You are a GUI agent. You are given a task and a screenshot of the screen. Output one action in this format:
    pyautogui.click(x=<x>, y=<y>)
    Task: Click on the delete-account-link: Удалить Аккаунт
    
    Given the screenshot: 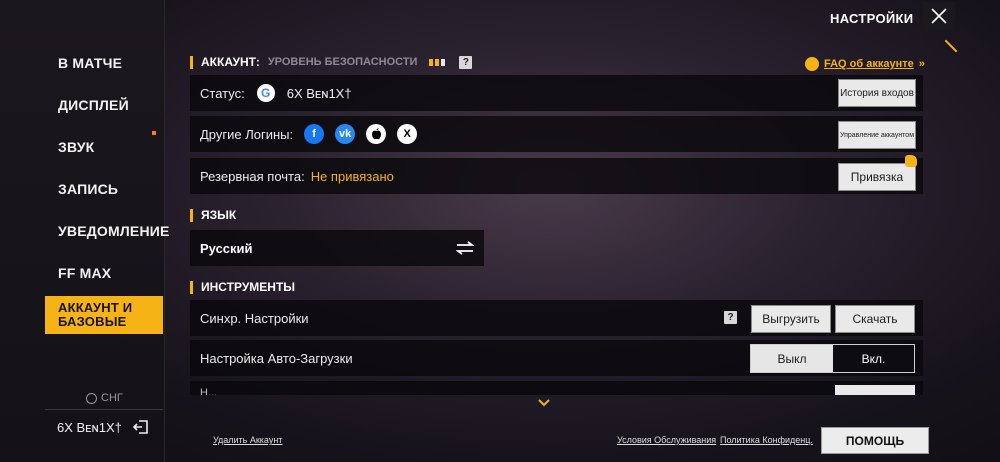 What is the action you would take?
    pyautogui.click(x=247, y=440)
    